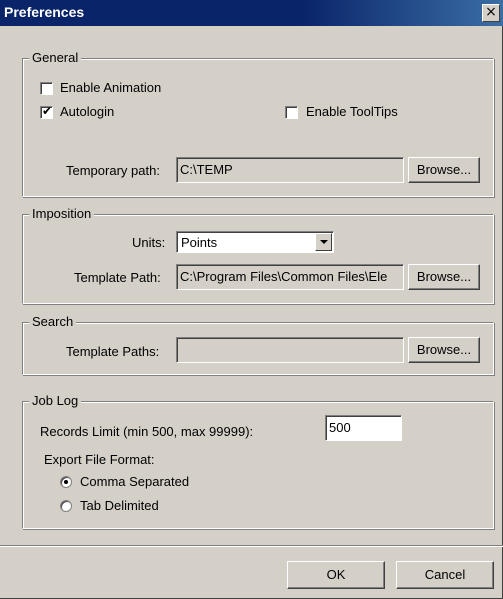 The width and height of the screenshot is (503, 599). What do you see at coordinates (53, 321) in the screenshot?
I see `search-group-legend: Search` at bounding box center [53, 321].